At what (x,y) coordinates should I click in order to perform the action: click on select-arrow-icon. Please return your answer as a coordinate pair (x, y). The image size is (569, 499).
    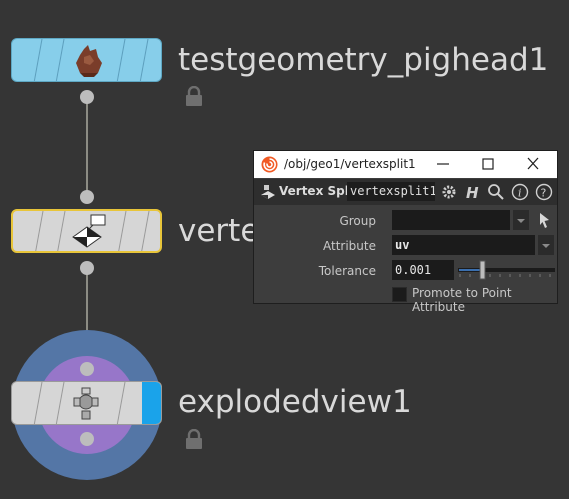
    Looking at the image, I should click on (544, 220).